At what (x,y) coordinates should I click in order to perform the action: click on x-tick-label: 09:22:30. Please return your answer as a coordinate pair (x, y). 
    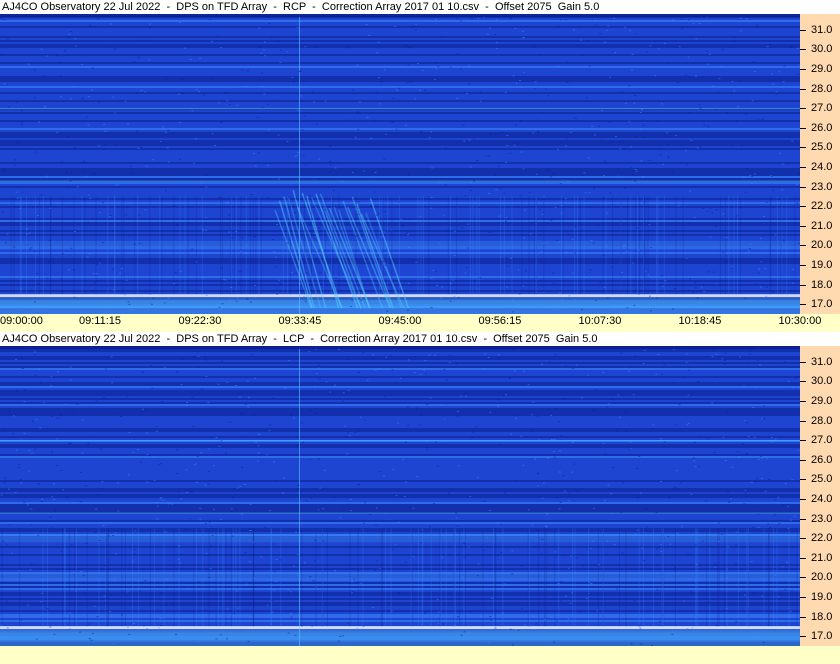
    Looking at the image, I should click on (200, 321).